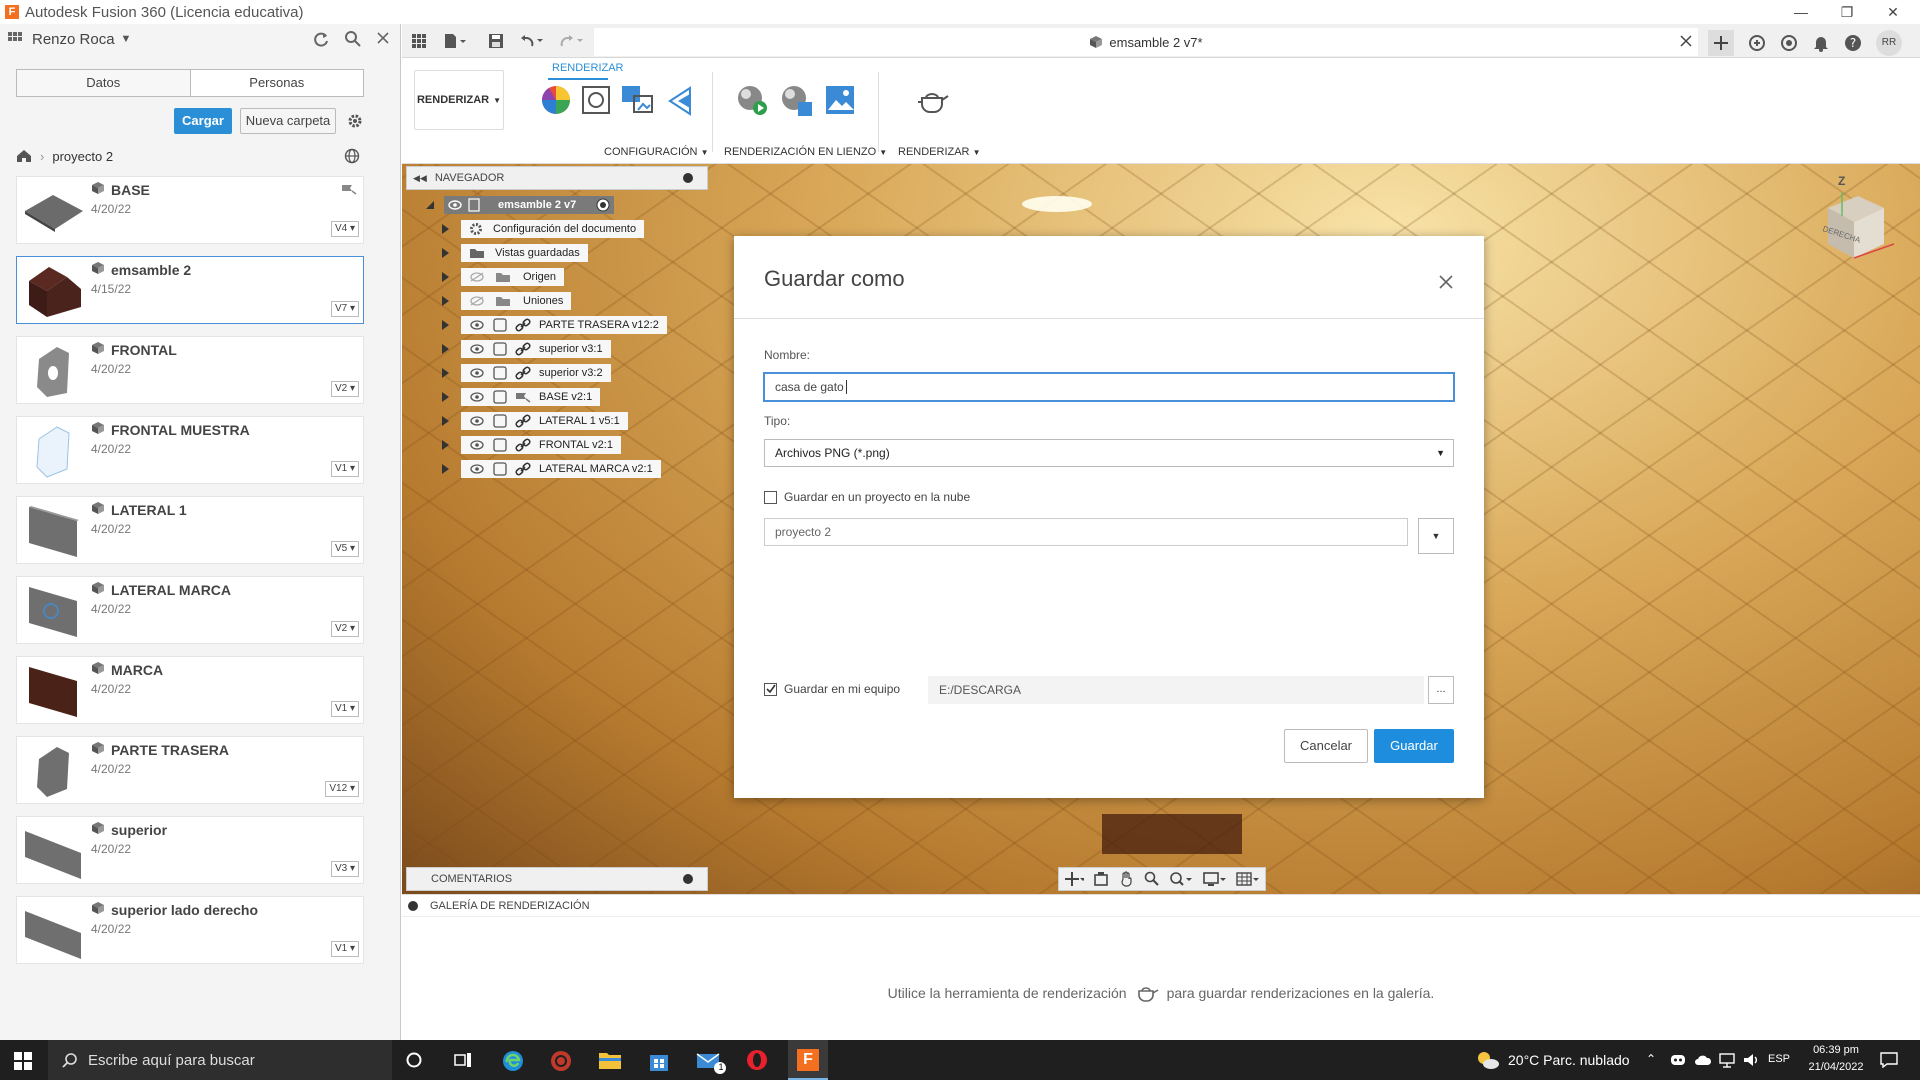 This screenshot has height=1080, width=1920. Describe the element at coordinates (832, 689) in the screenshot. I see `local-save-option: Guardar en mi equipo` at that location.